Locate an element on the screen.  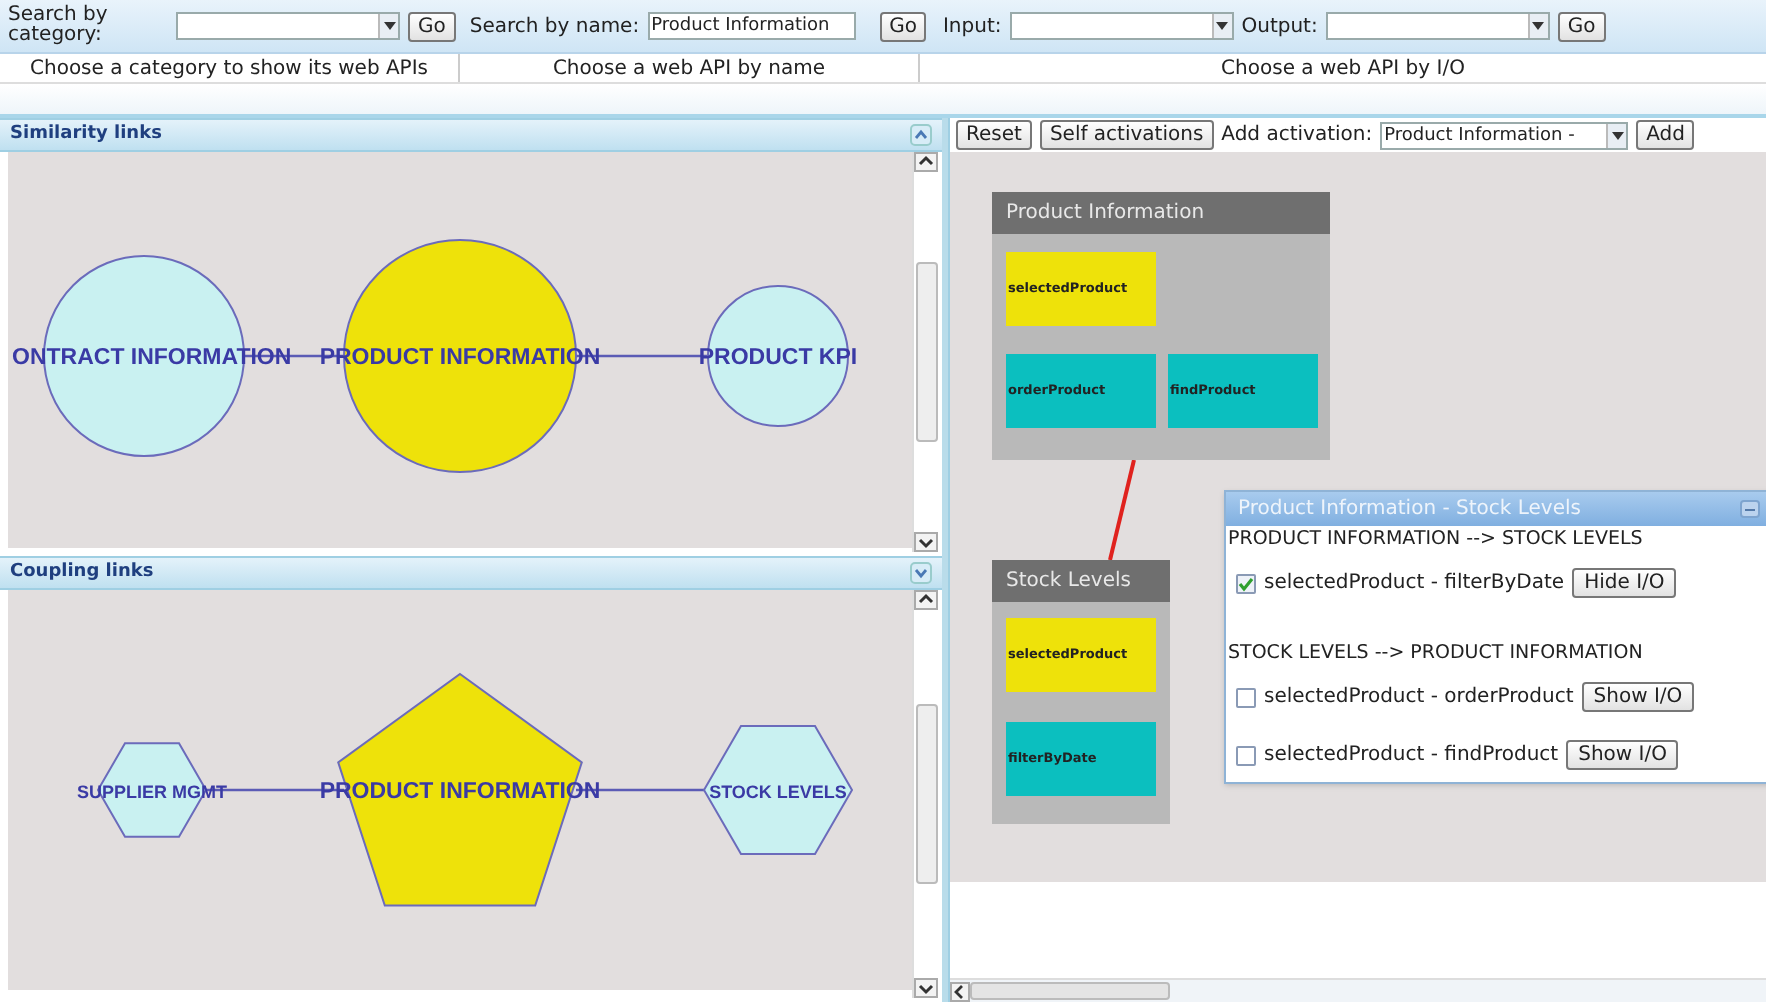
io-pair-label: selectedProduct - orderProduct is located at coordinates (1419, 698).